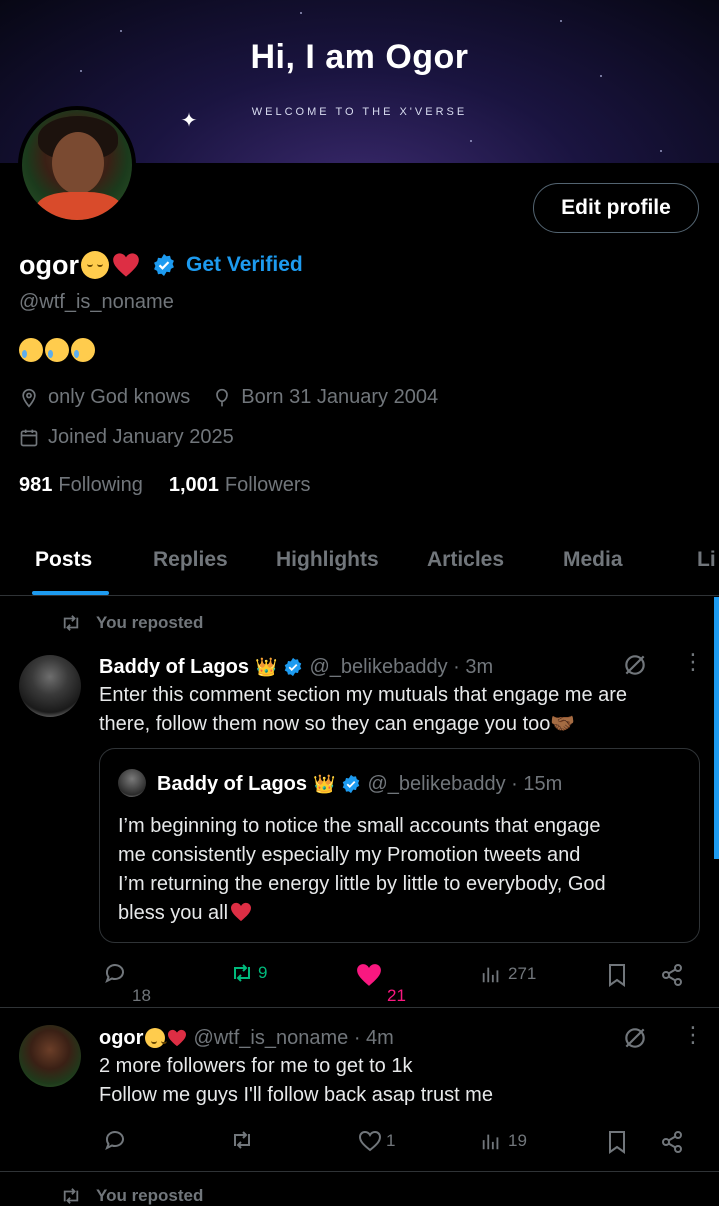 The image size is (719, 1206). I want to click on location-pin-icon, so click(29, 398).